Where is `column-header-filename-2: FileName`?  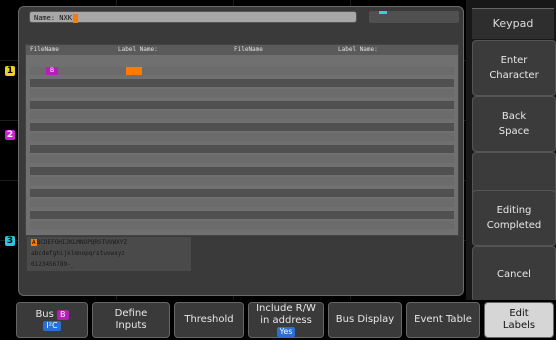 column-header-filename-2: FileName is located at coordinates (248, 49).